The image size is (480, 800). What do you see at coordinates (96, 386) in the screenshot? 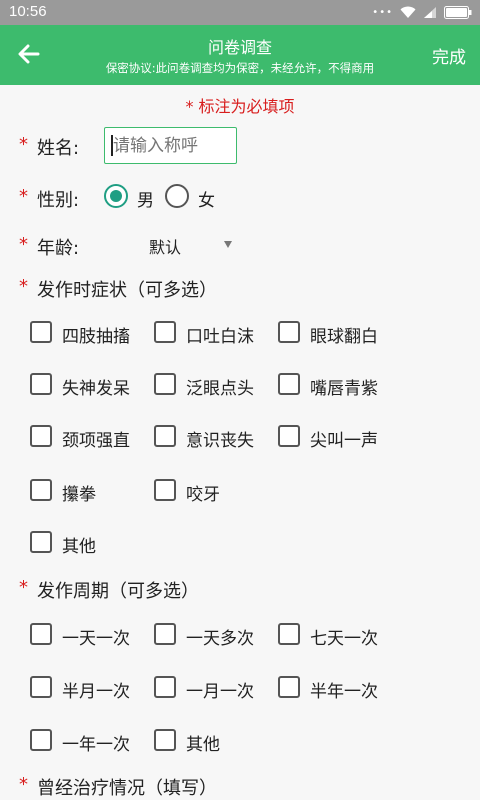
I see `symptom-label: 失神发呆` at bounding box center [96, 386].